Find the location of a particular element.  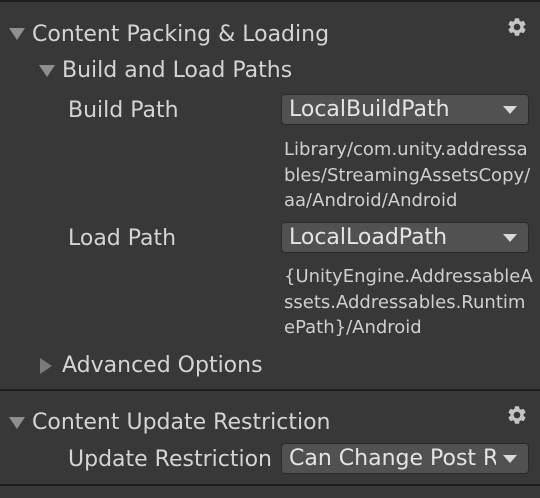

content-update-header: Content Update Restriction is located at coordinates (270, 424).